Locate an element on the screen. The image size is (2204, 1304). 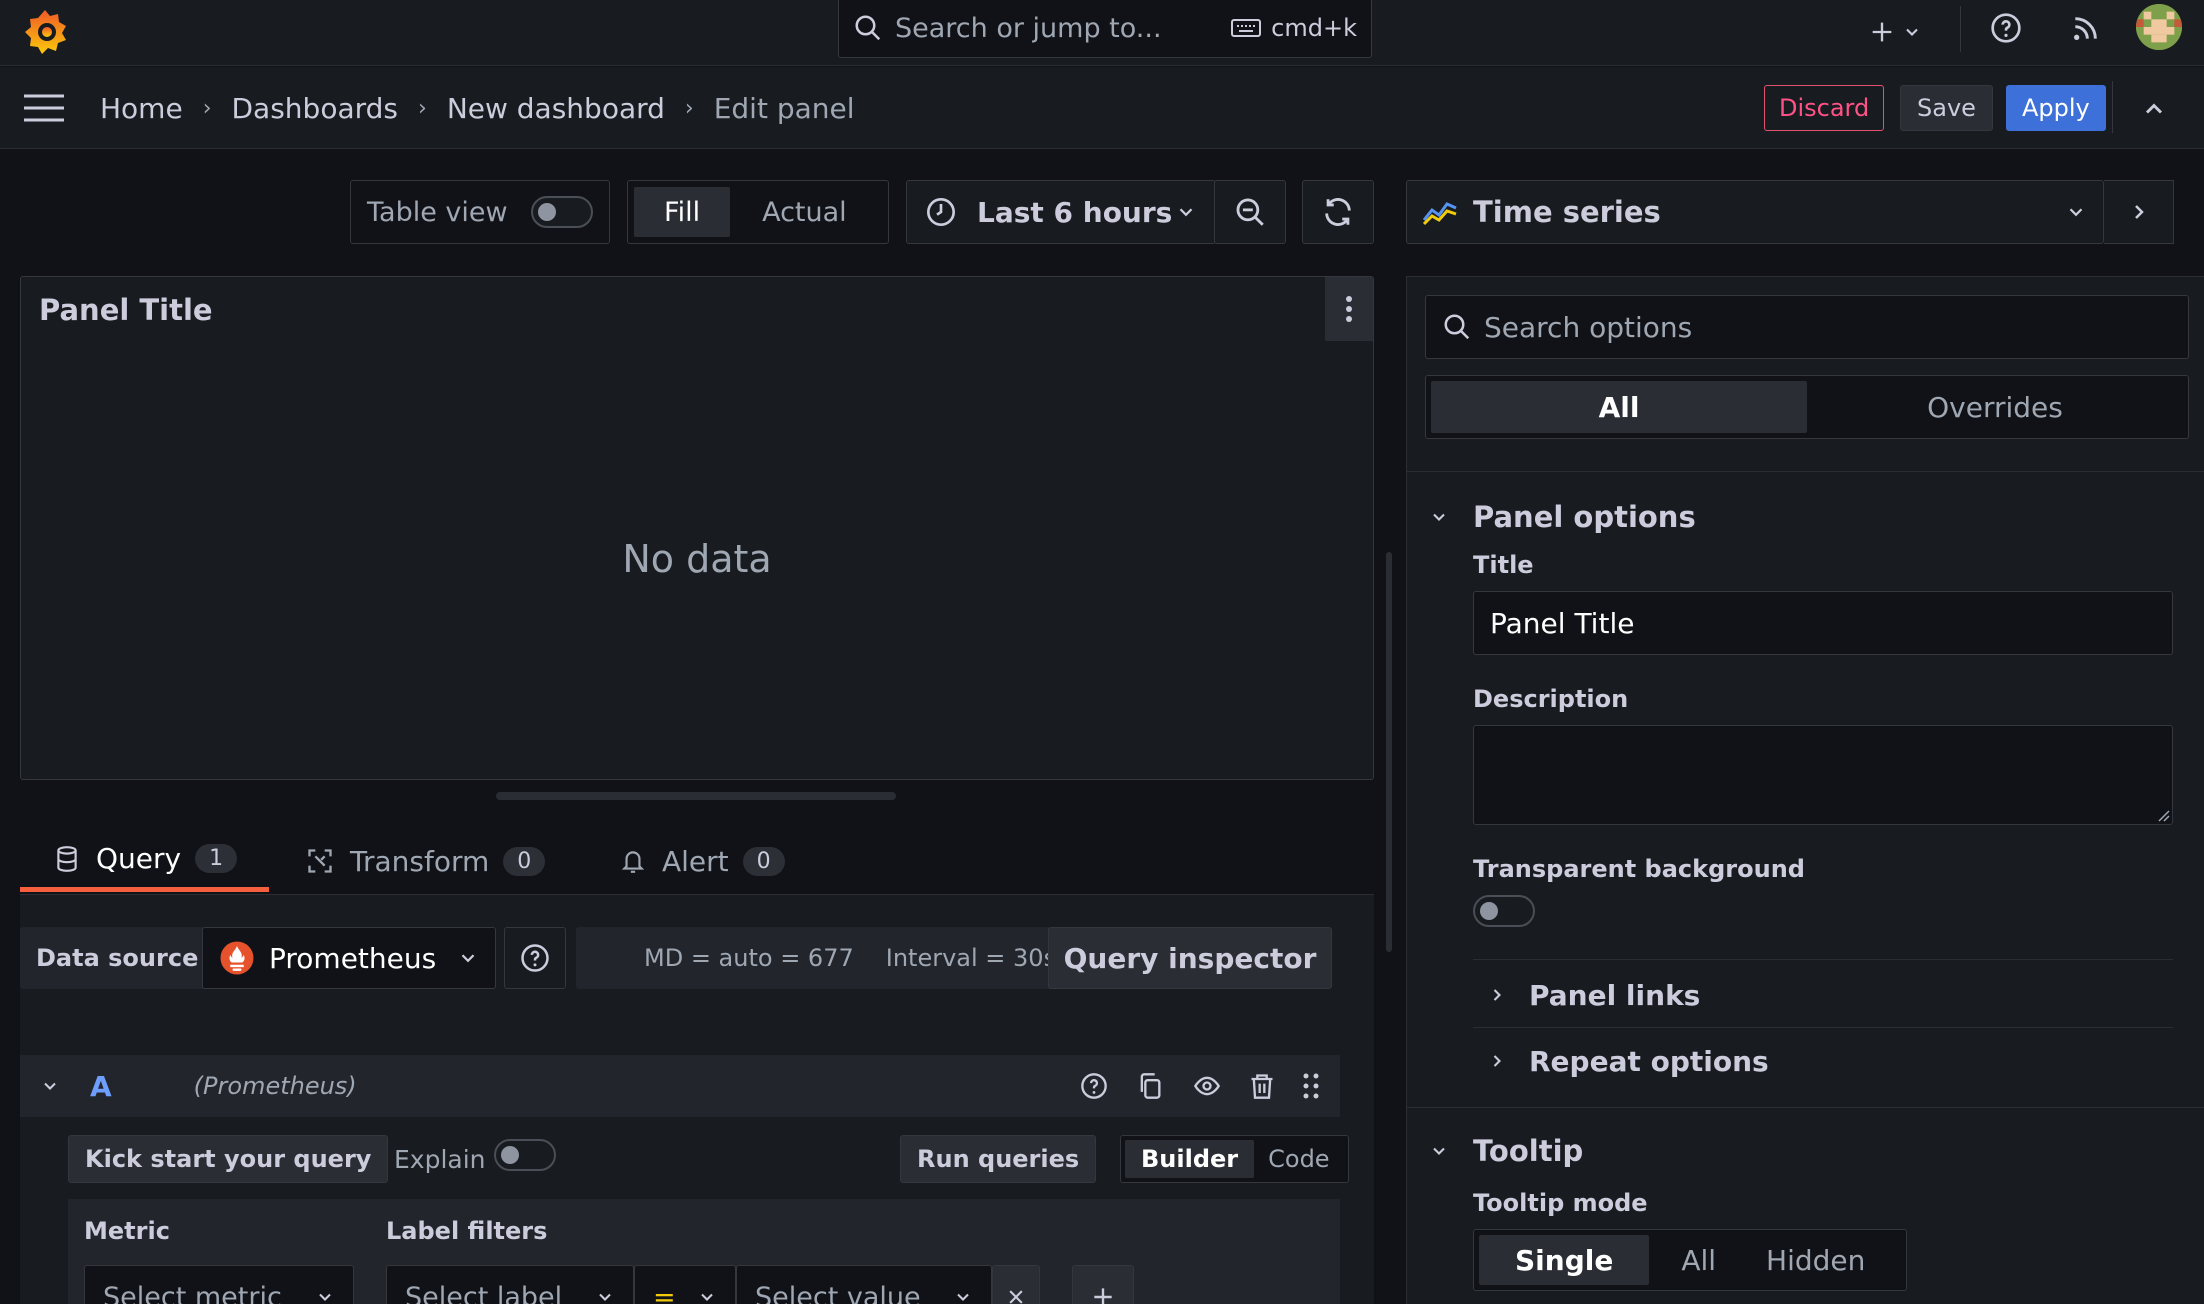
no-data-message: No data is located at coordinates (697, 559).